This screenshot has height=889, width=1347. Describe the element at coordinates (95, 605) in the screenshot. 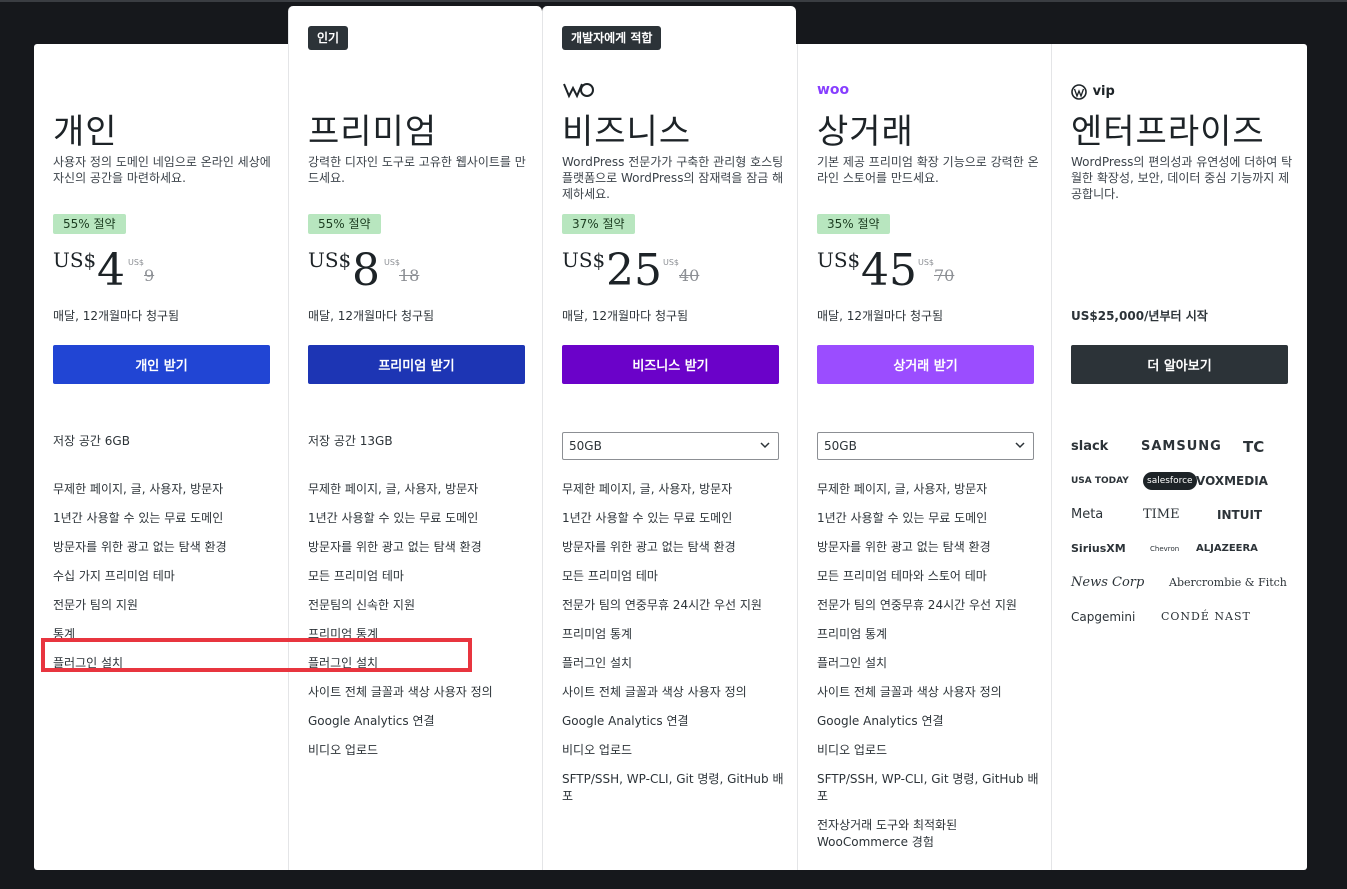

I see `feature-item: 전문가 팀의 지원` at that location.